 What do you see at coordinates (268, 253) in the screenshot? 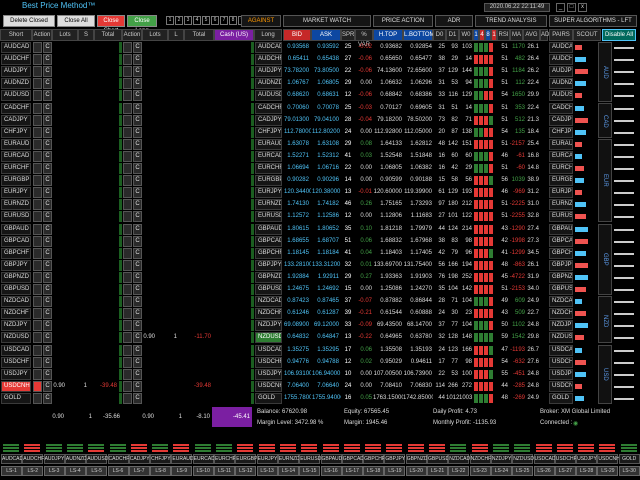
I see `long-pair-button: GBPCHF` at bounding box center [268, 253].